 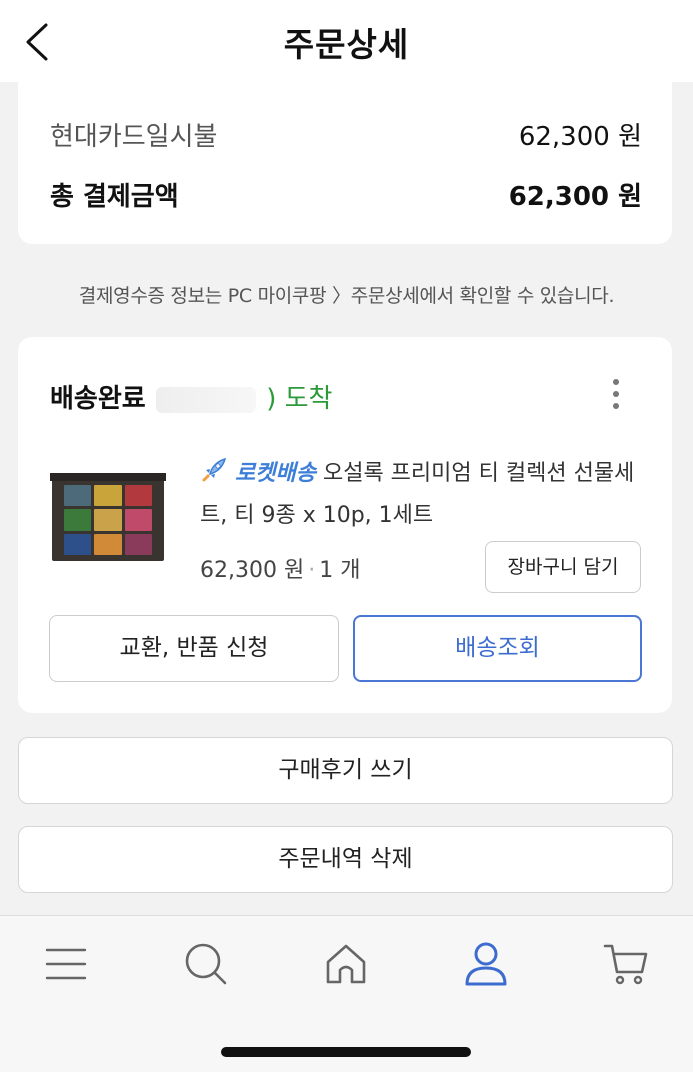 I want to click on track-delivery-button: 배송조회, so click(x=497, y=648).